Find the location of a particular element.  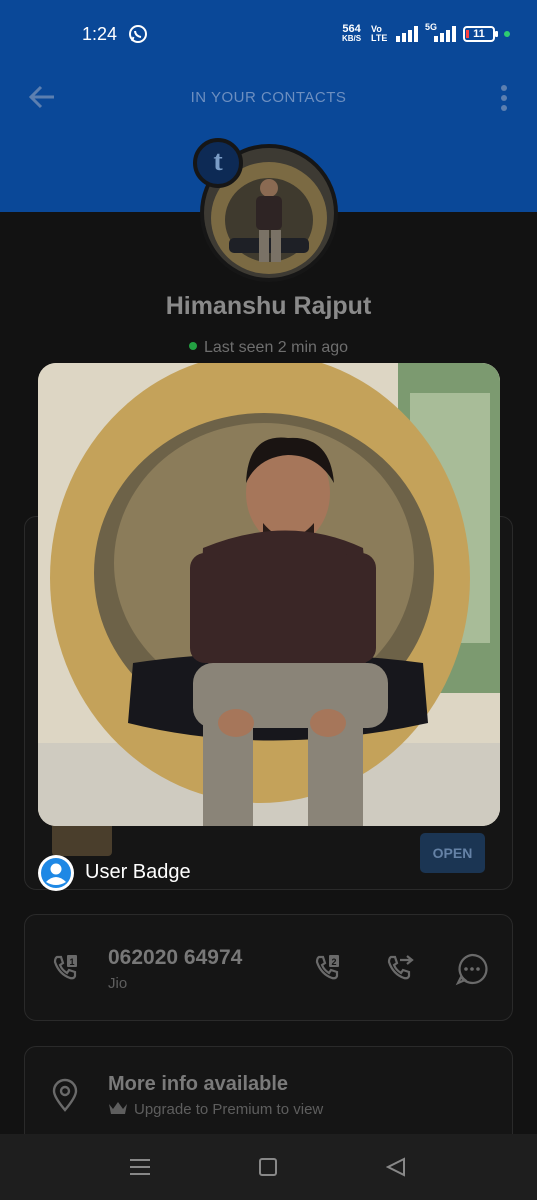

nav-back-icon is located at coordinates (396, 1167).